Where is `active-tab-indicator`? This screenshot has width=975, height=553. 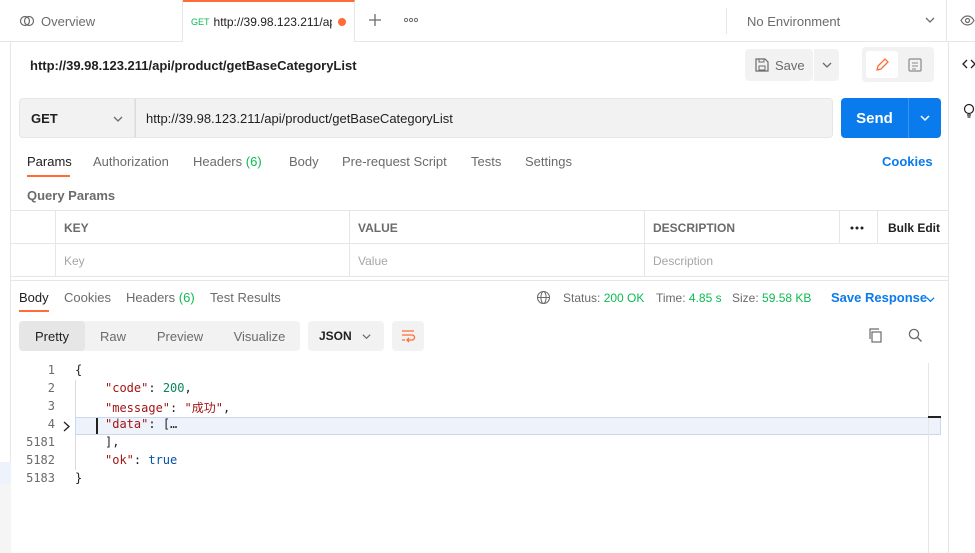 active-tab-indicator is located at coordinates (48, 176).